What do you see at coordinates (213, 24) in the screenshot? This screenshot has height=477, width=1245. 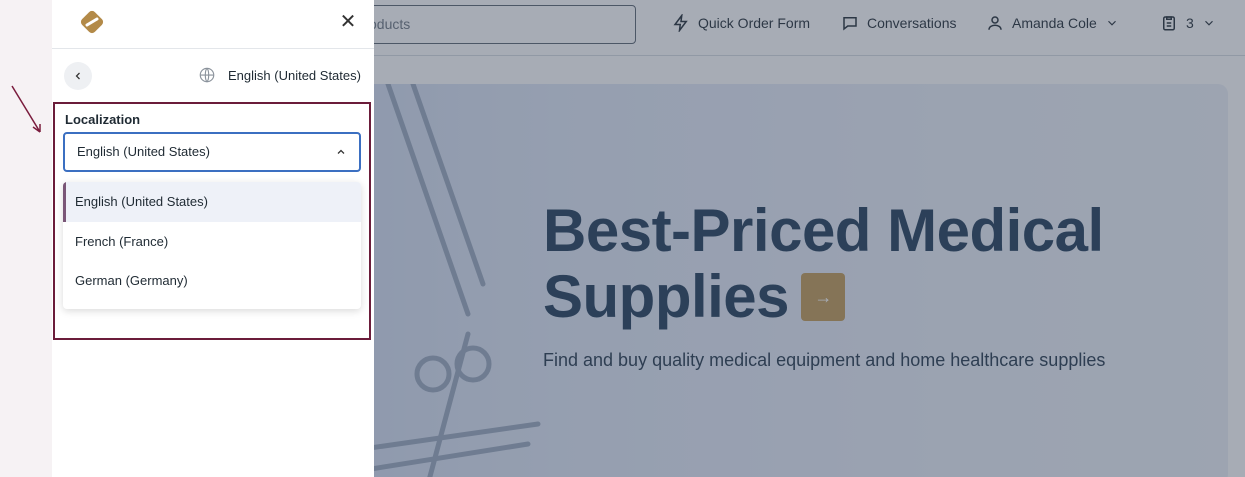 I see `drawer-header: ✕` at bounding box center [213, 24].